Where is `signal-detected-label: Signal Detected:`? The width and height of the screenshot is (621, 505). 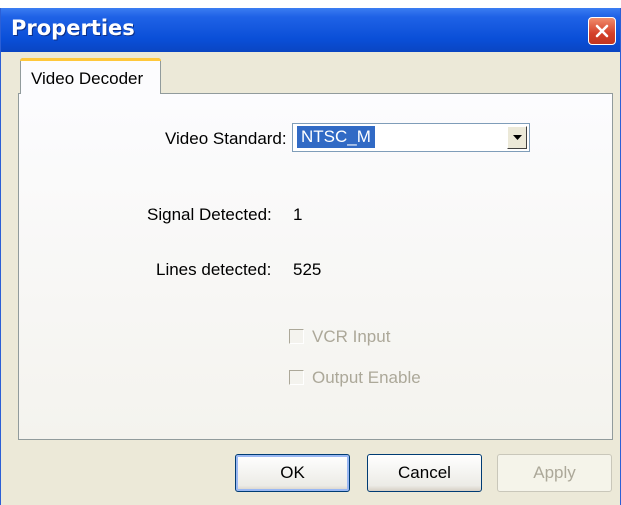 signal-detected-label: Signal Detected: is located at coordinates (209, 214).